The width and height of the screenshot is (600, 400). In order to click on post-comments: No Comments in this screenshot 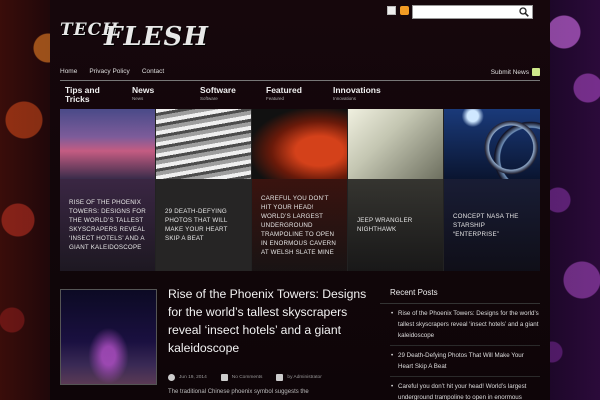, I will do `click(241, 377)`.